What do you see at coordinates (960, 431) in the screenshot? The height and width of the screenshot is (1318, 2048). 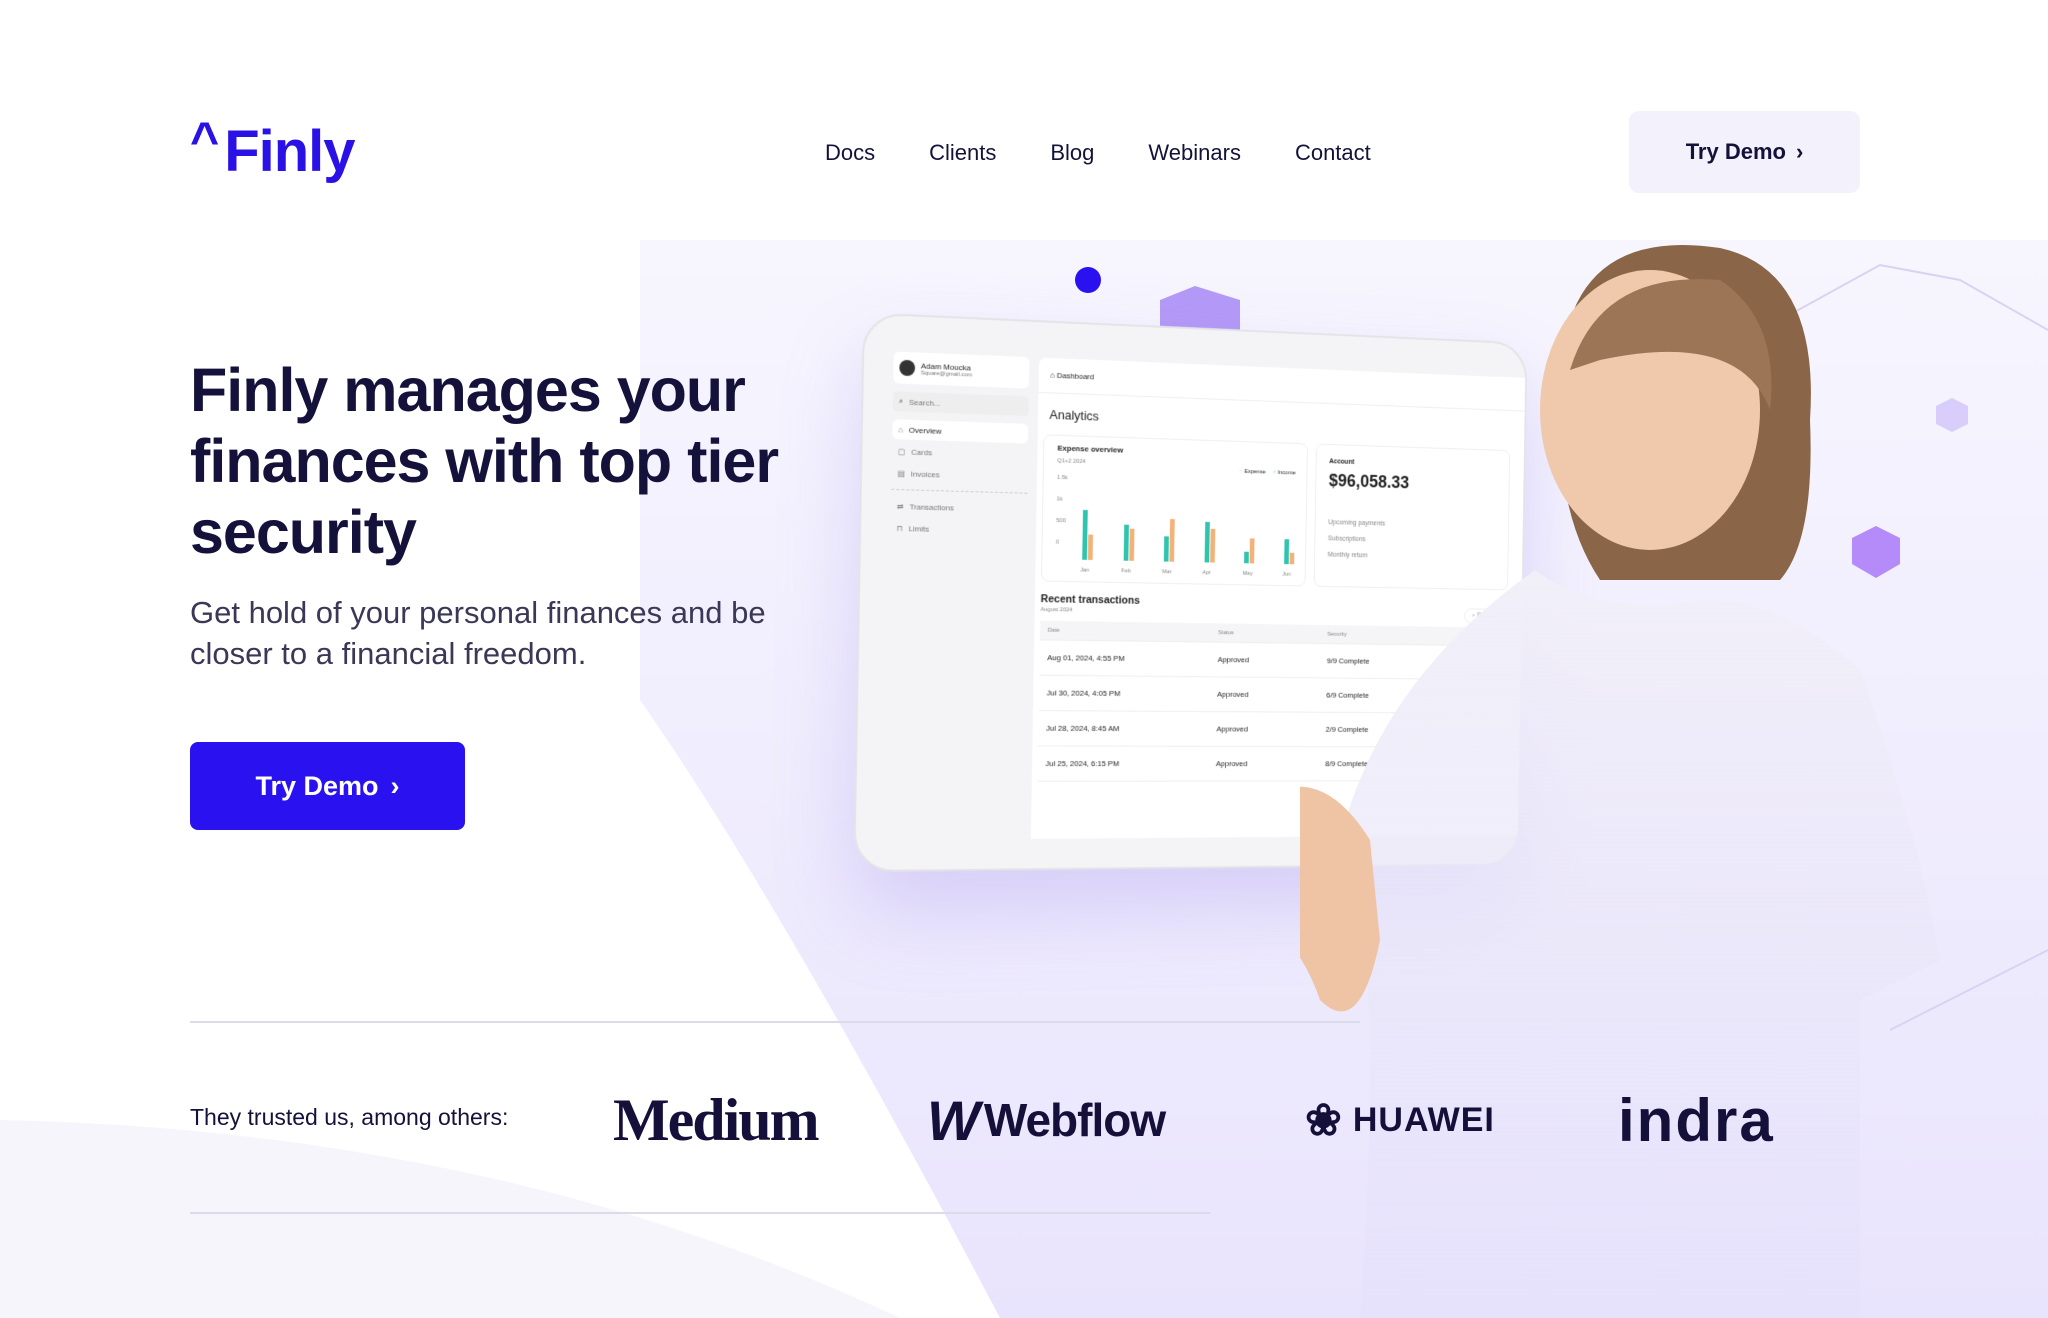 I see `sidebar-item-overview: ⌂ Overview` at bounding box center [960, 431].